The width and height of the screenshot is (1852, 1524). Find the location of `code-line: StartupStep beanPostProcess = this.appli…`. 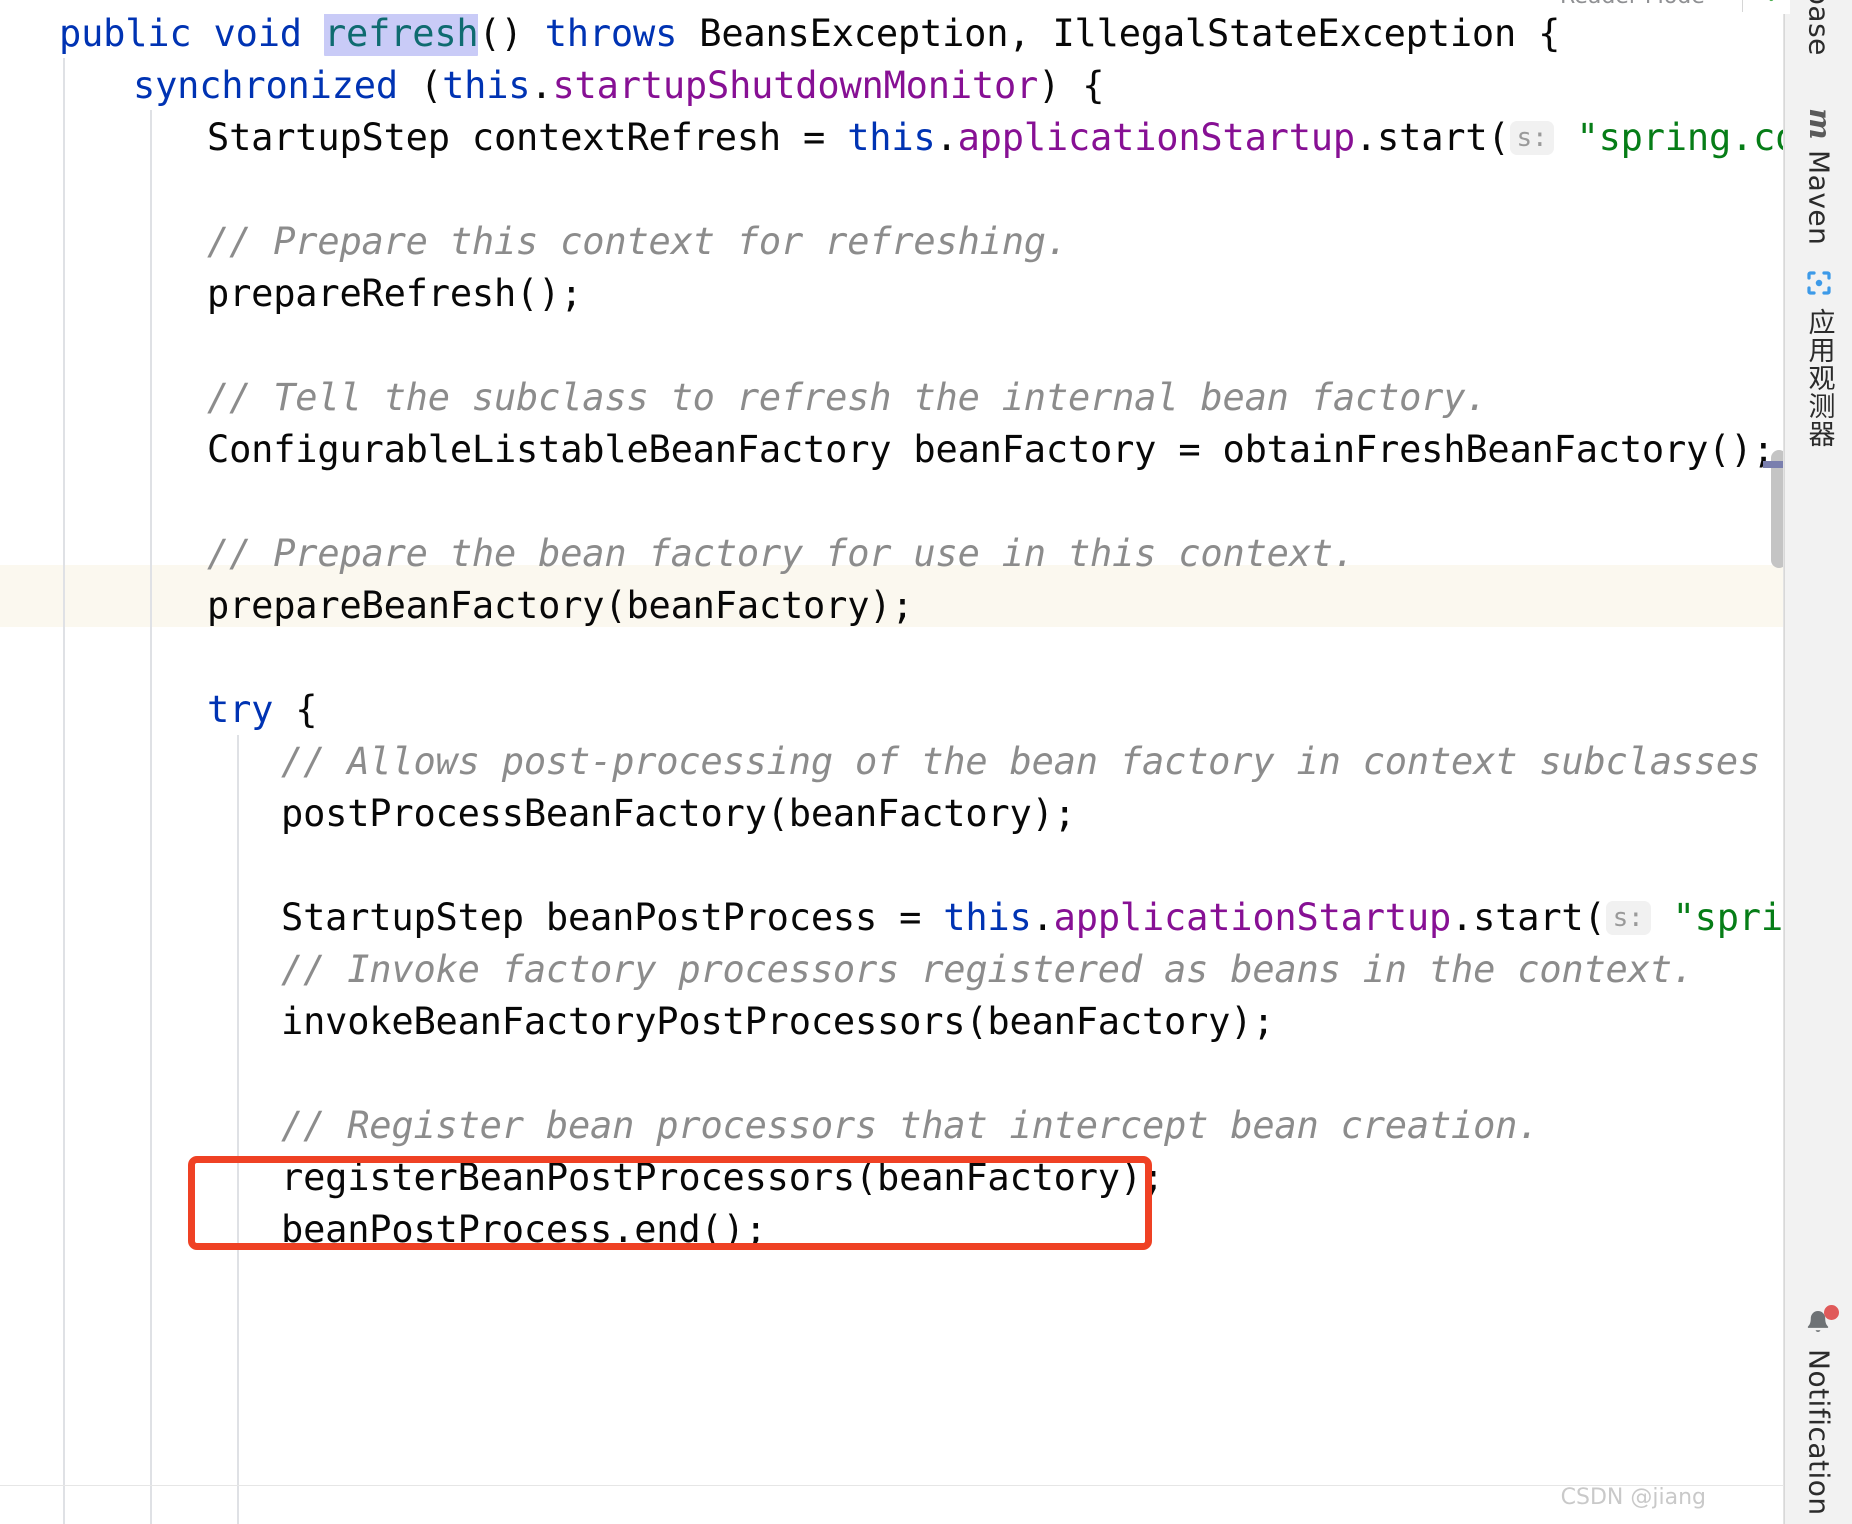

code-line: StartupStep beanPostProcess = this.appli… is located at coordinates (1032, 918).